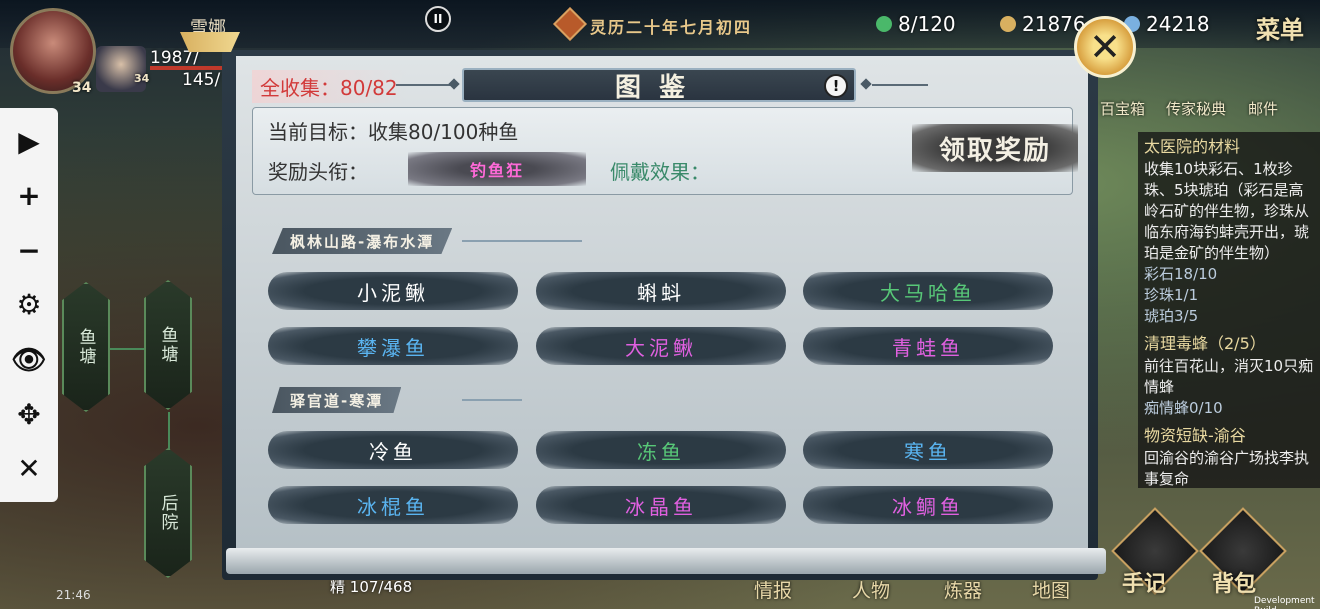 This screenshot has width=1320, height=609. I want to click on exp-value: 107/468, so click(381, 587).